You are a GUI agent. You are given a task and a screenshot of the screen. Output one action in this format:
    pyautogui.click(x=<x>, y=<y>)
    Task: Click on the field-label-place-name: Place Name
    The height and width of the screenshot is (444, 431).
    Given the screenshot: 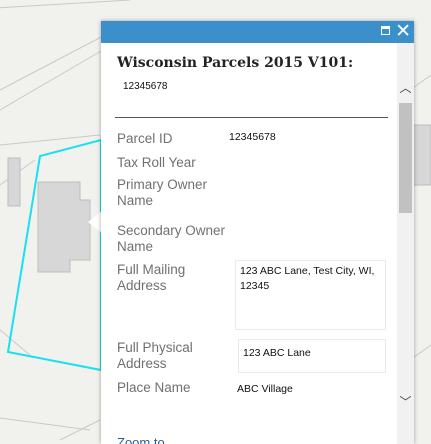 What is the action you would take?
    pyautogui.click(x=154, y=387)
    